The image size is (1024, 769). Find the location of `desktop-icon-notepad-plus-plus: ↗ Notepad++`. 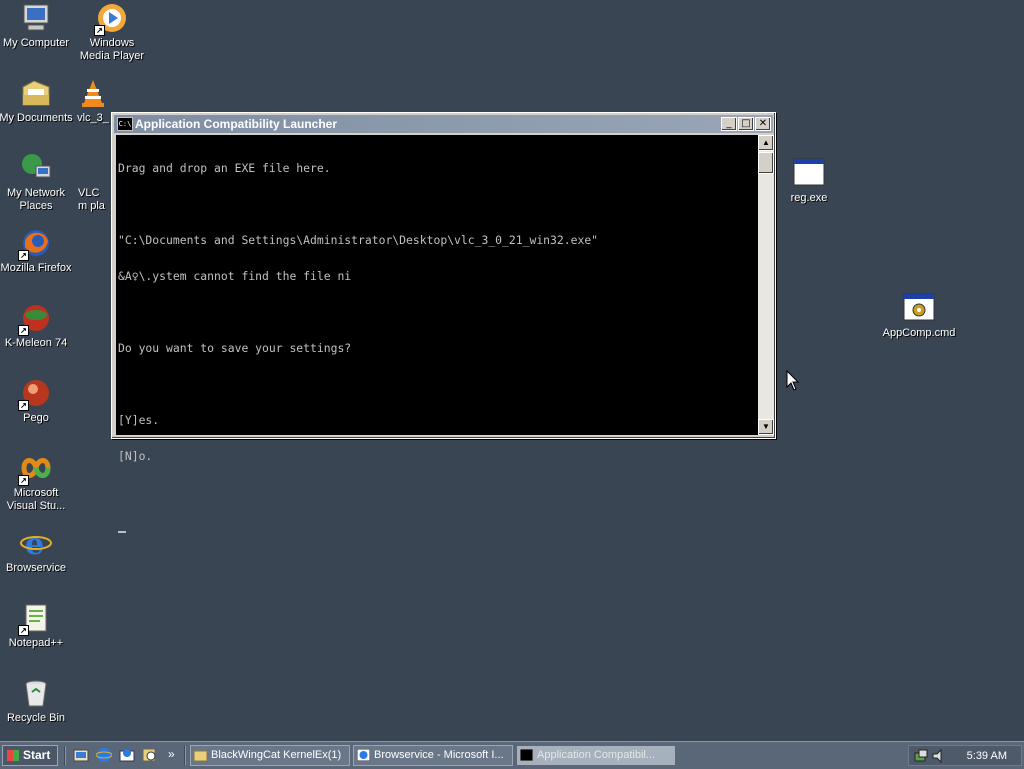

desktop-icon-notepad-plus-plus: ↗ Notepad++ is located at coordinates (36, 626).